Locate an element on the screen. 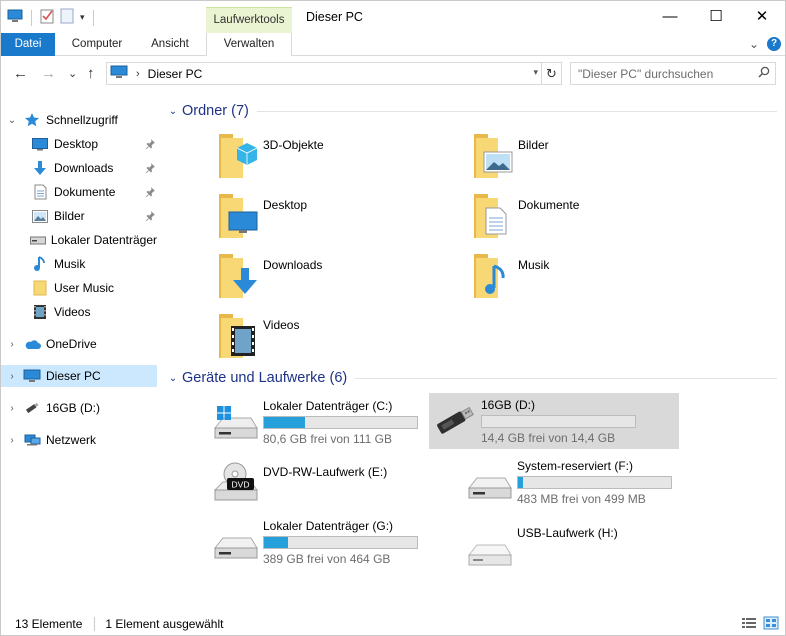 This screenshot has width=786, height=636. downloads-icon is located at coordinates (40, 168).